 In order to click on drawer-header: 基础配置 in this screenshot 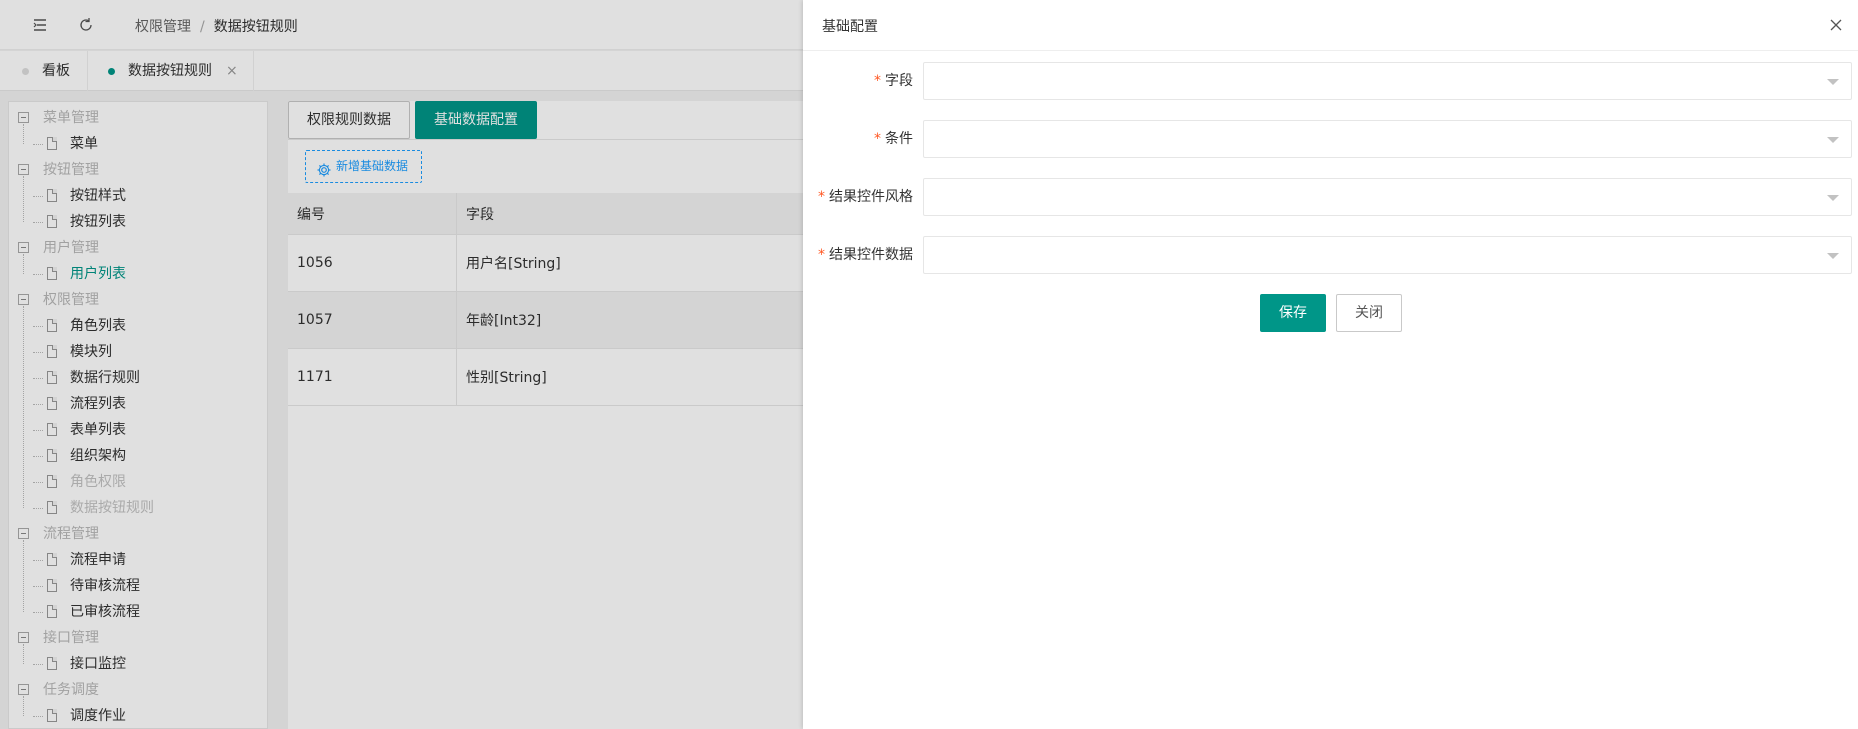, I will do `click(1330, 25)`.